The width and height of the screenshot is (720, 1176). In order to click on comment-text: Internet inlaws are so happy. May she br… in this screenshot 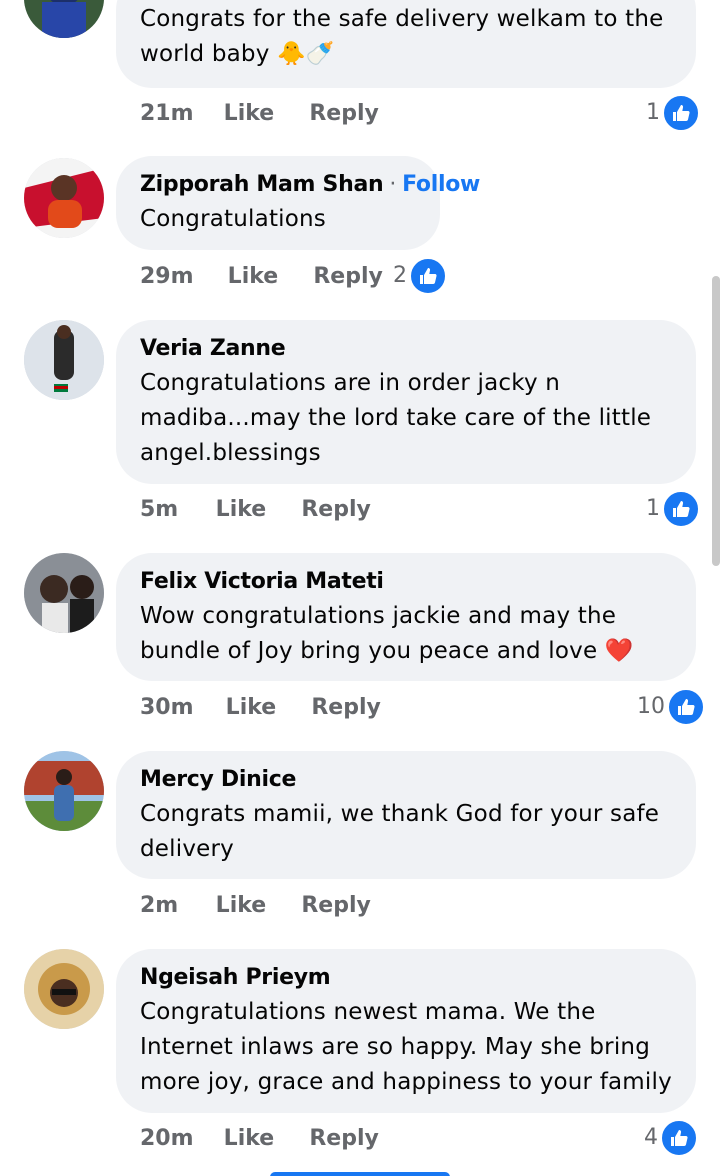, I will do `click(395, 1047)`.